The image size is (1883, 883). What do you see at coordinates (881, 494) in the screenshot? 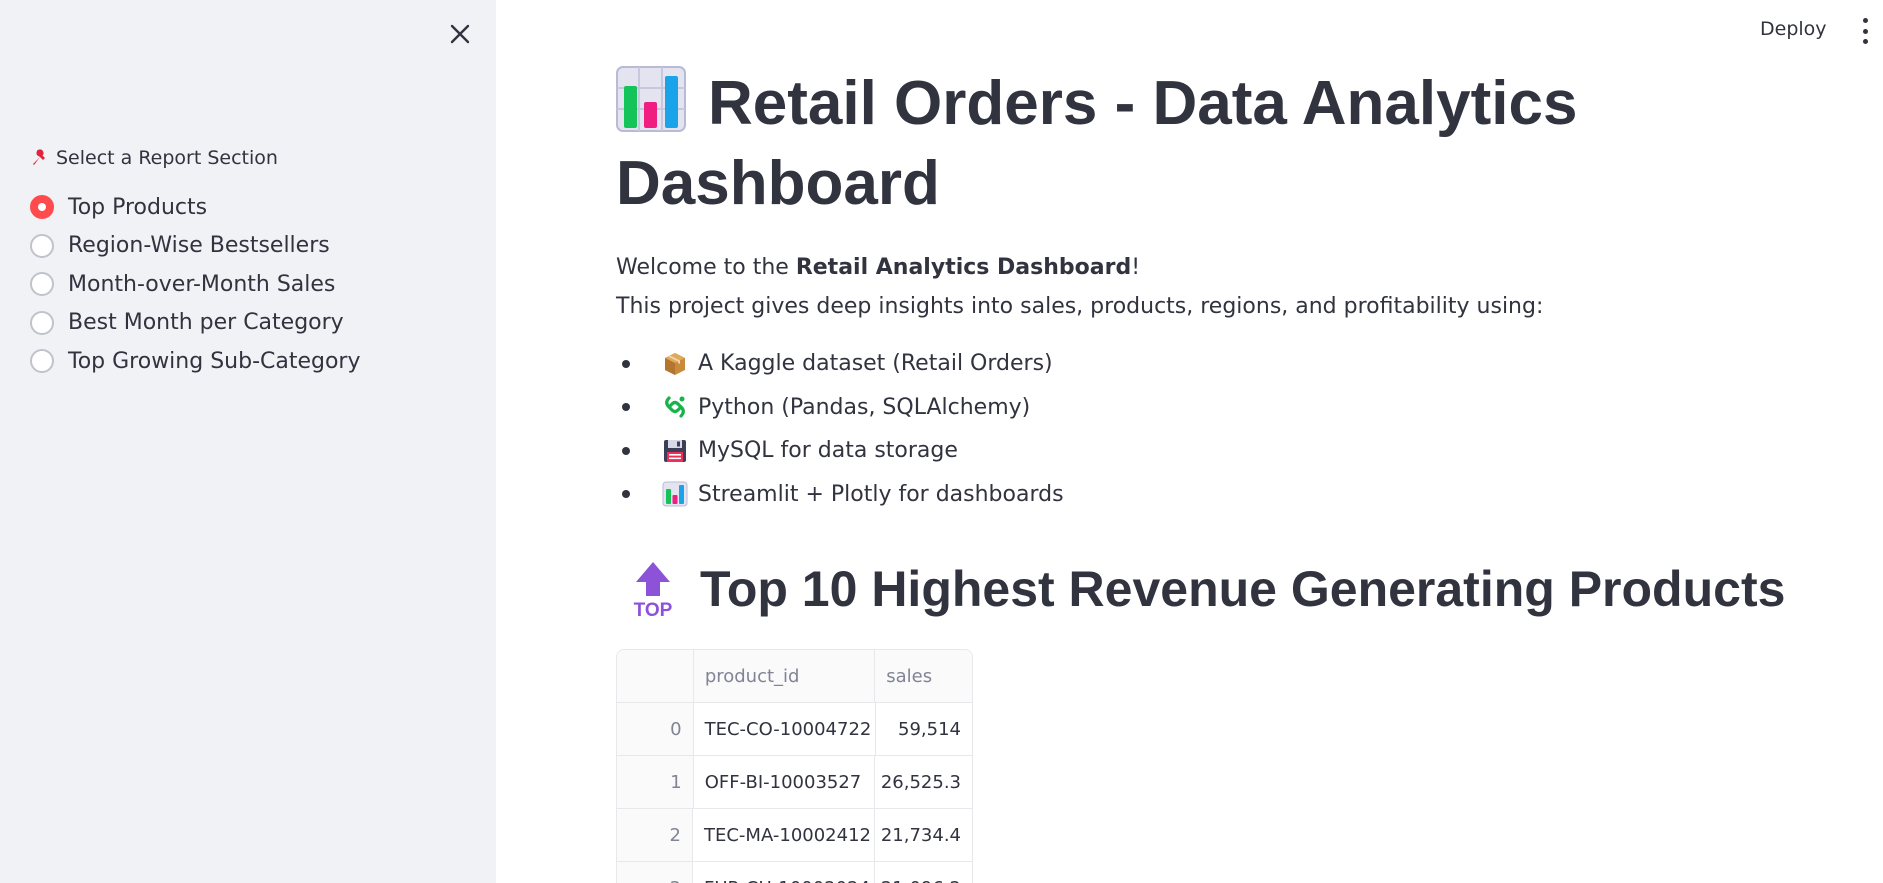
I see `list-item-text: Streamlit + Plotly for dashboards` at bounding box center [881, 494].